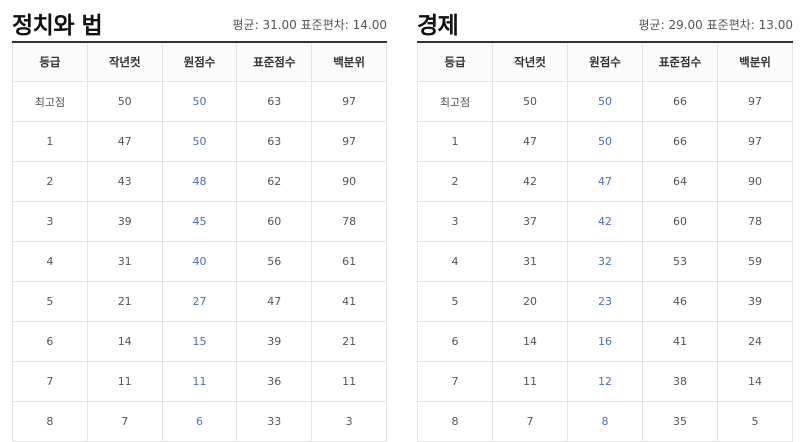 Image resolution: width=800 pixels, height=442 pixels. Describe the element at coordinates (680, 381) in the screenshot. I see `cell-standard-score: 38` at that location.